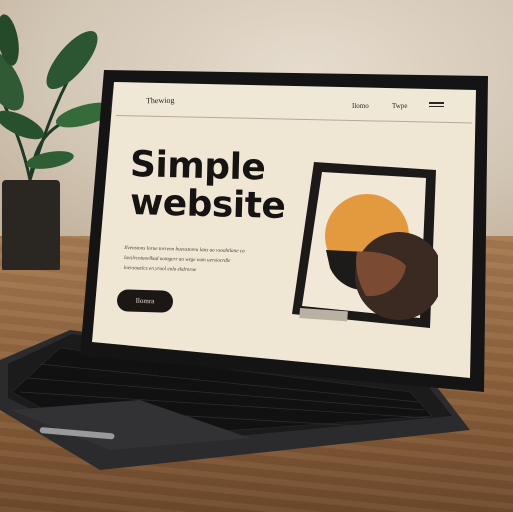 Image resolution: width=513 pixels, height=512 pixels. Describe the element at coordinates (145, 301) in the screenshot. I see `cta-button: Ilomra` at that location.